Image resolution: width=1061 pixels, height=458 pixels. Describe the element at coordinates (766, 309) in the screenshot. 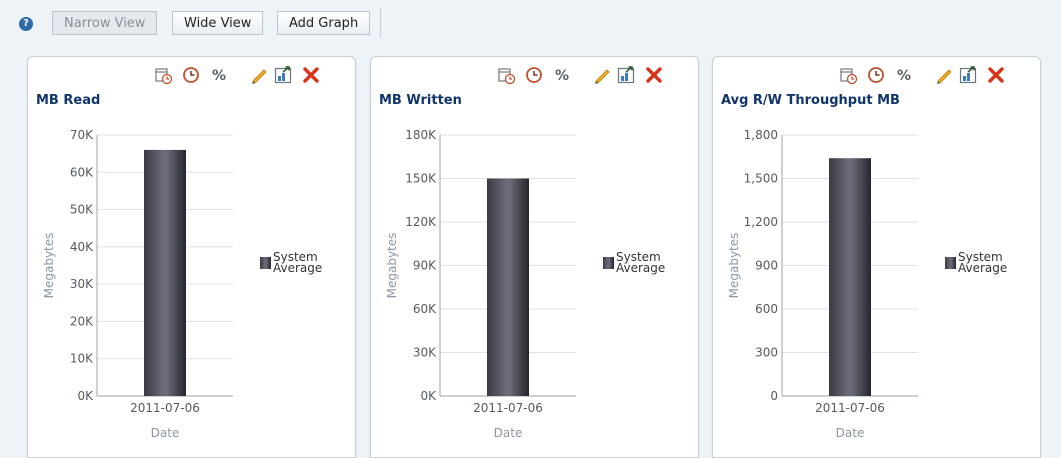

I see `y-tick-label: 600` at that location.